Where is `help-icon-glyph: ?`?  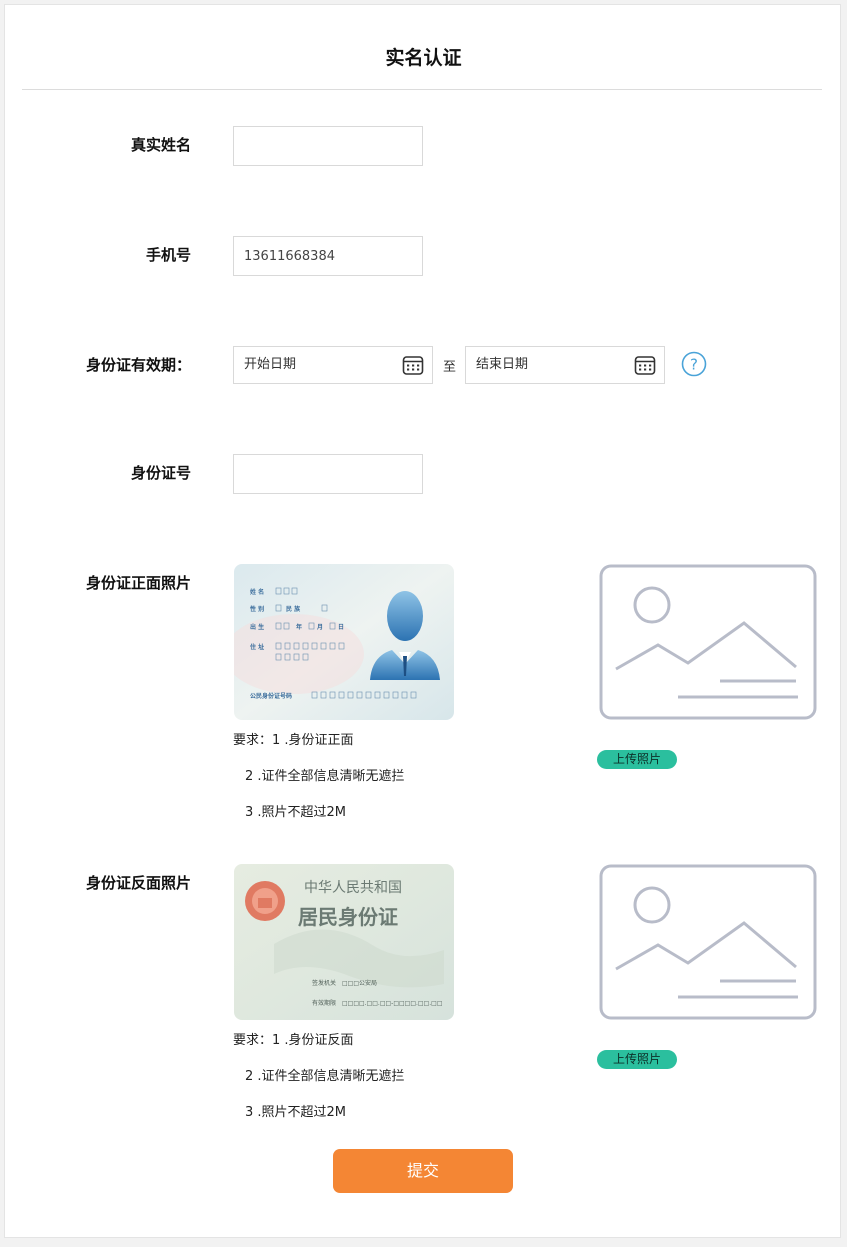
help-icon-glyph: ? is located at coordinates (694, 365).